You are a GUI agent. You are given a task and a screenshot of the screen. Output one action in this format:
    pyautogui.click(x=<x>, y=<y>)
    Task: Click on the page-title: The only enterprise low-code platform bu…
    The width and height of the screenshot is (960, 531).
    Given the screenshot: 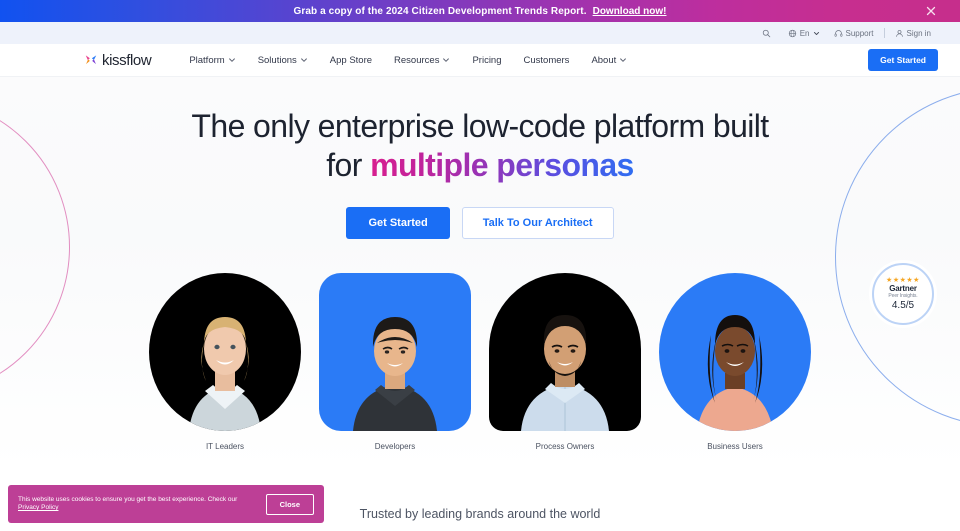 What is the action you would take?
    pyautogui.click(x=480, y=146)
    